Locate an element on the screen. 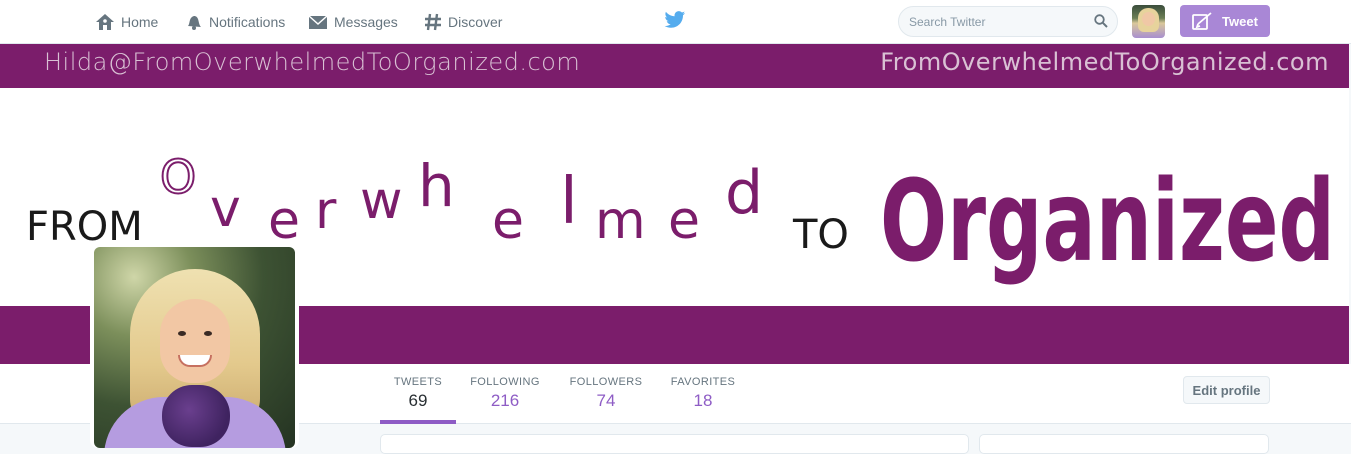 The width and height of the screenshot is (1351, 454). banner-domain: FromOverwhelmedToOrganized.com is located at coordinates (1104, 62).